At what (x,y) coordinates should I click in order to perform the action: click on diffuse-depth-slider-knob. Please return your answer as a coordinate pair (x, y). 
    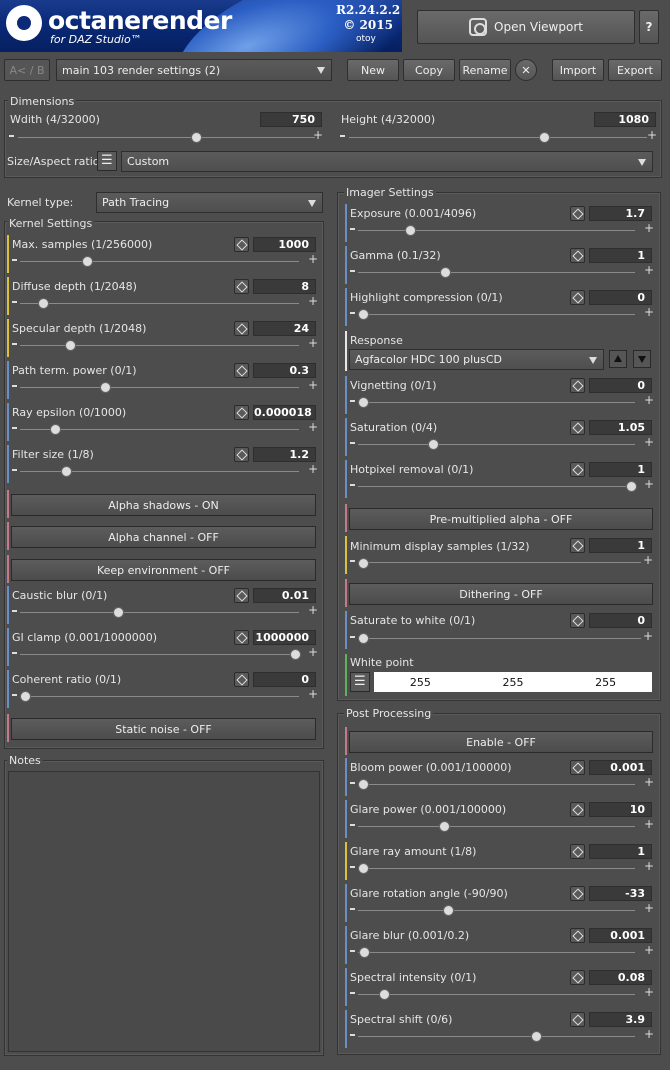
    Looking at the image, I should click on (43, 303).